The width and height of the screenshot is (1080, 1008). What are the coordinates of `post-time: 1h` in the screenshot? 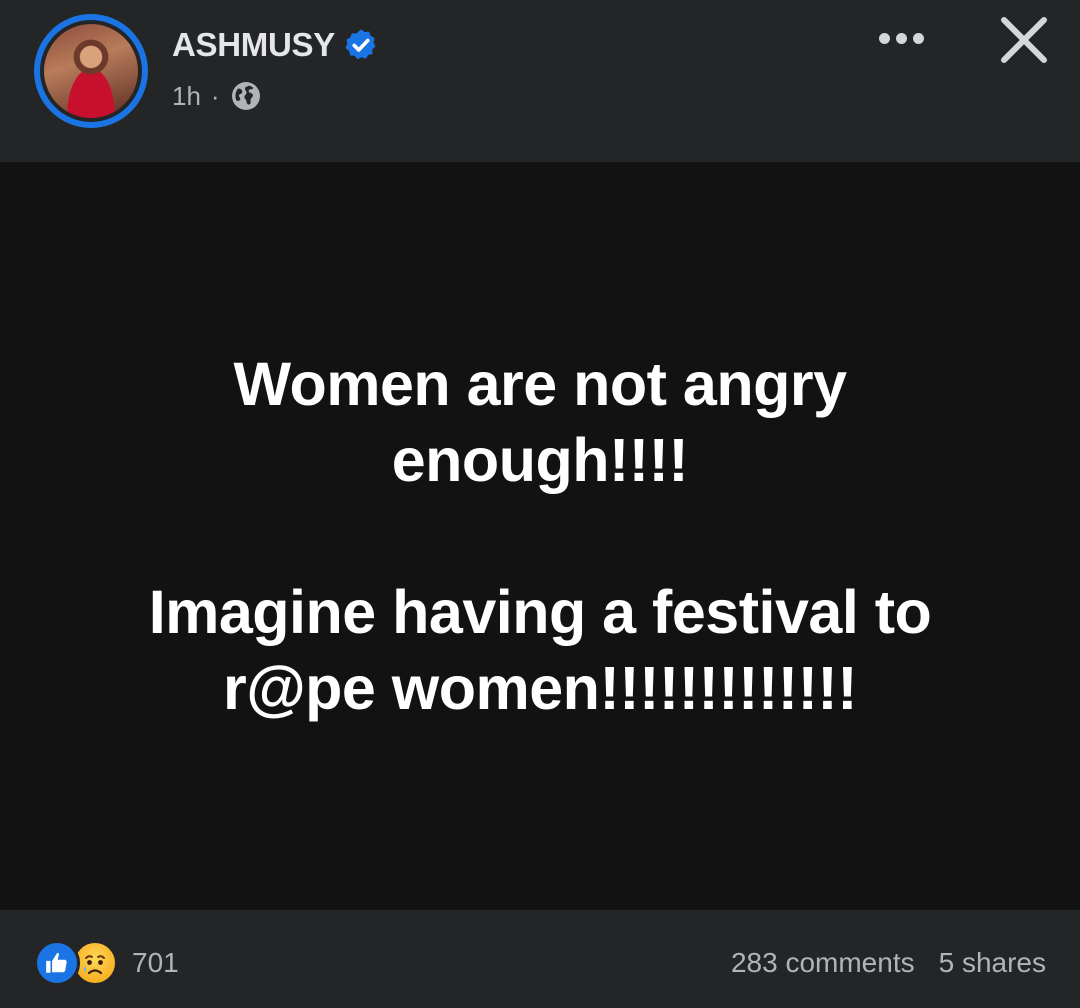 It's located at (186, 96).